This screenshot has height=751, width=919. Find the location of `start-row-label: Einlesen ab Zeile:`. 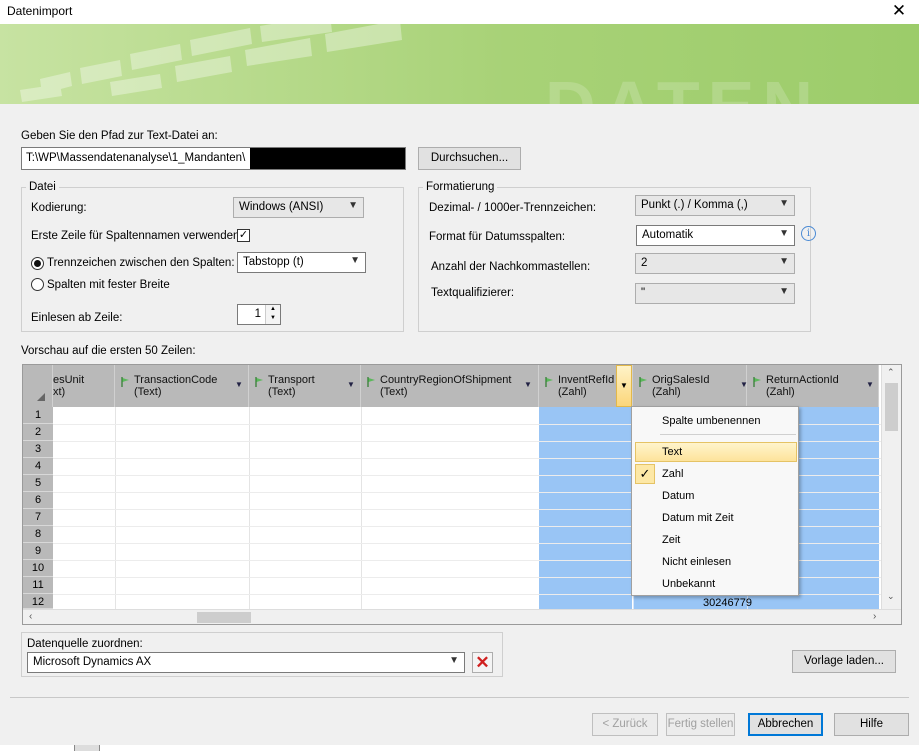

start-row-label: Einlesen ab Zeile: is located at coordinates (77, 318).